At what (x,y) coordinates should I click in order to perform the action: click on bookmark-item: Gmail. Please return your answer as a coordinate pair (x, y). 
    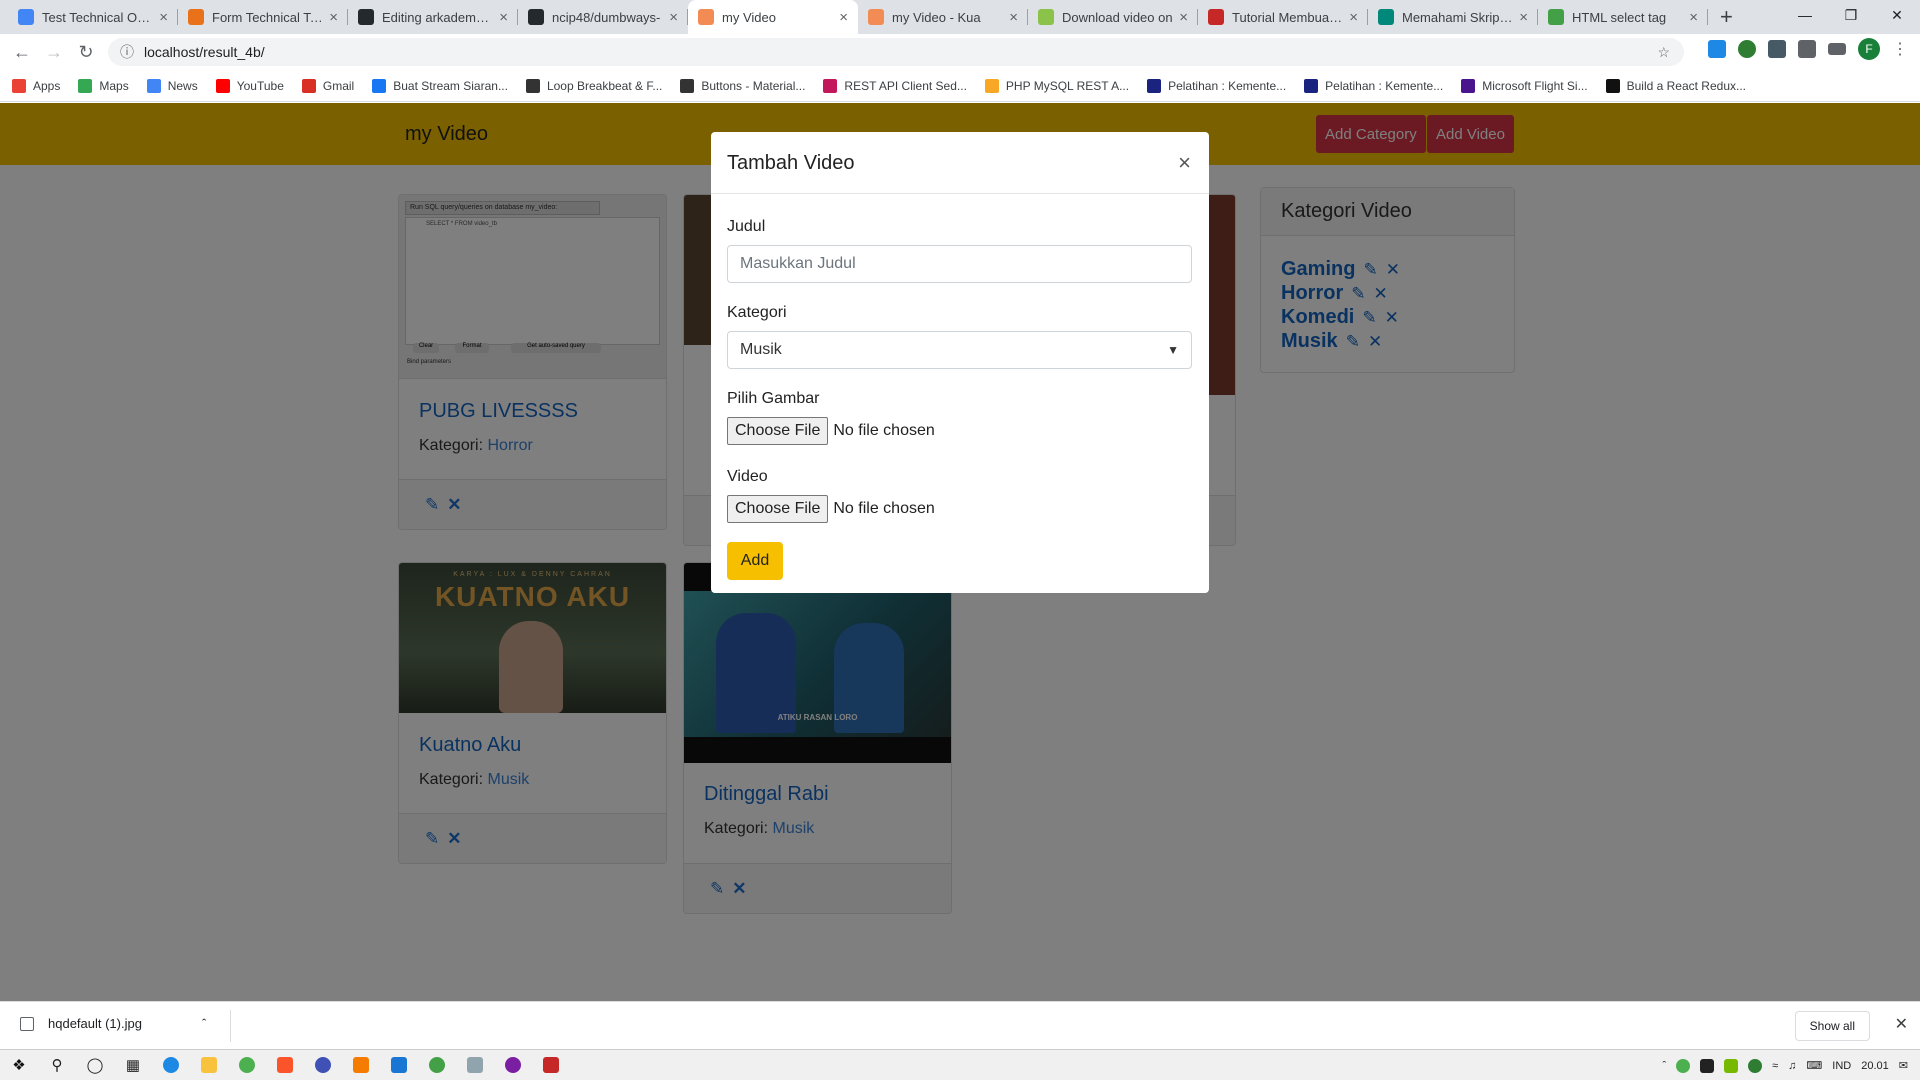
    Looking at the image, I should click on (327, 85).